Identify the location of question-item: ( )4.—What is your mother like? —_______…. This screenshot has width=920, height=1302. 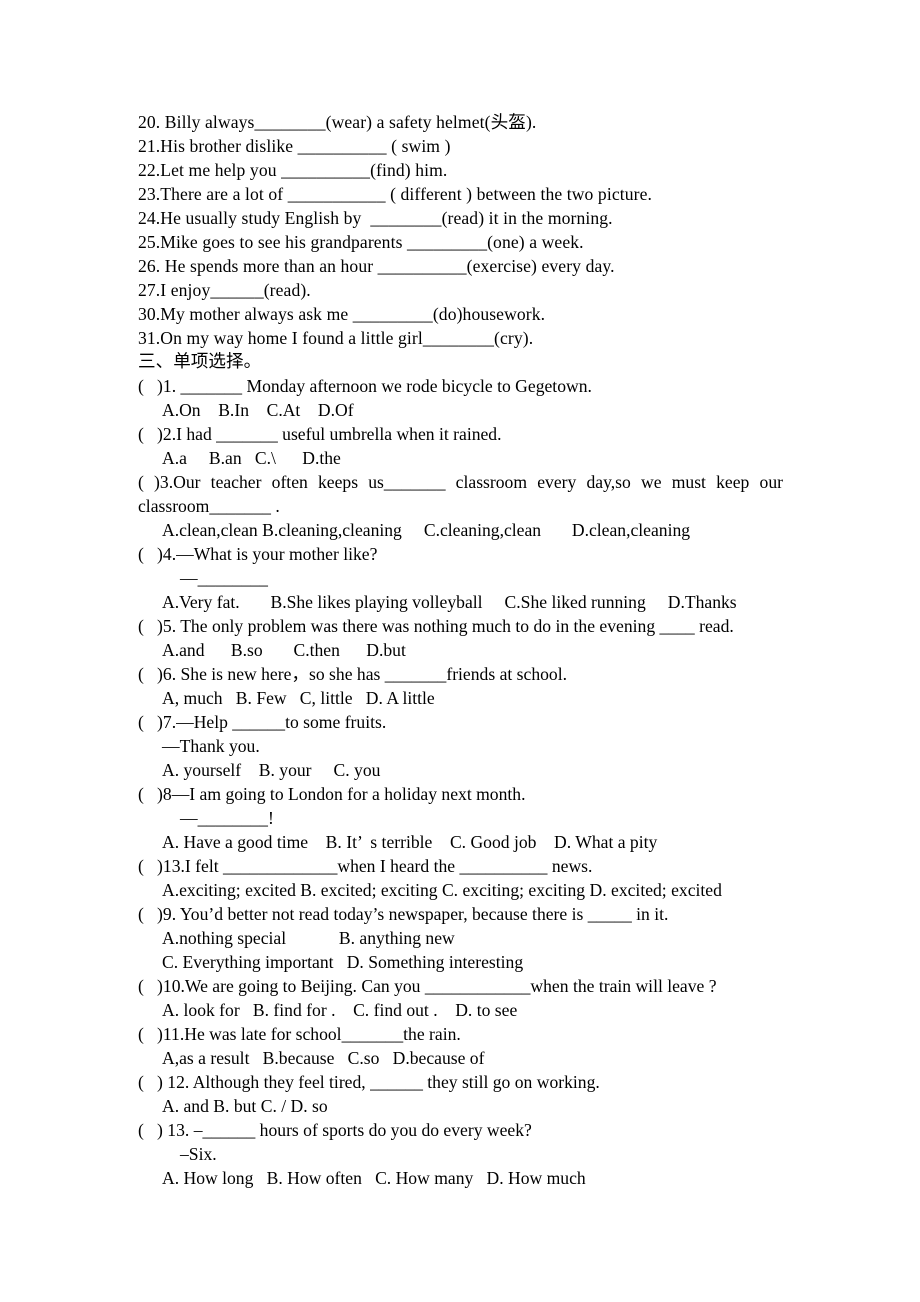
(460, 578).